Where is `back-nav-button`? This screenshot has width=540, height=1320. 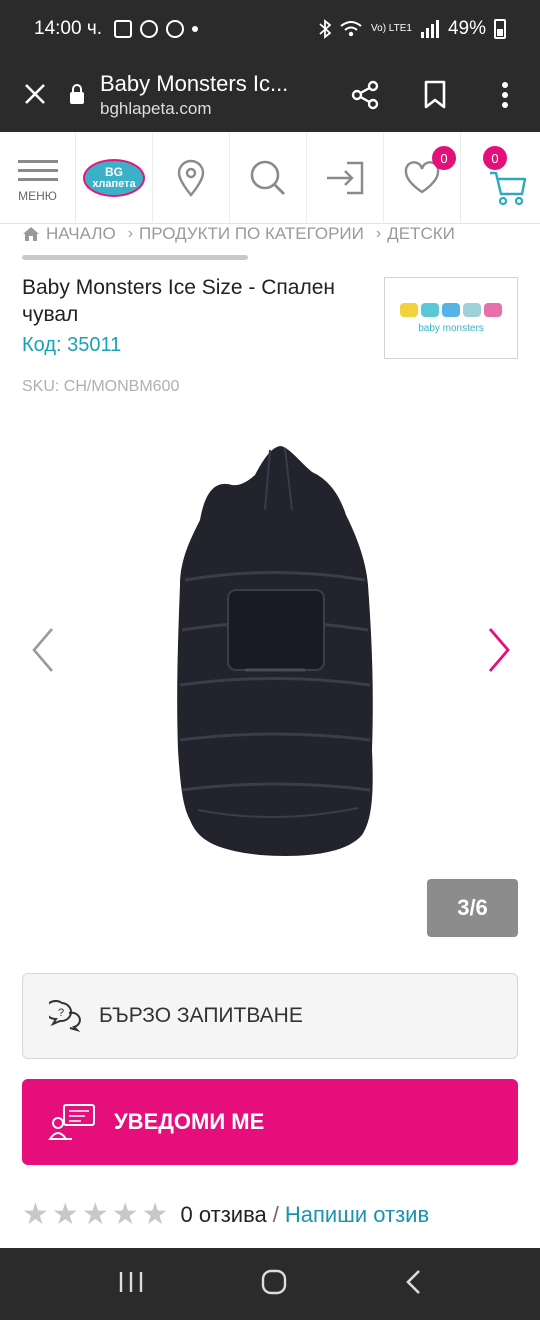
back-nav-button is located at coordinates (413, 1284).